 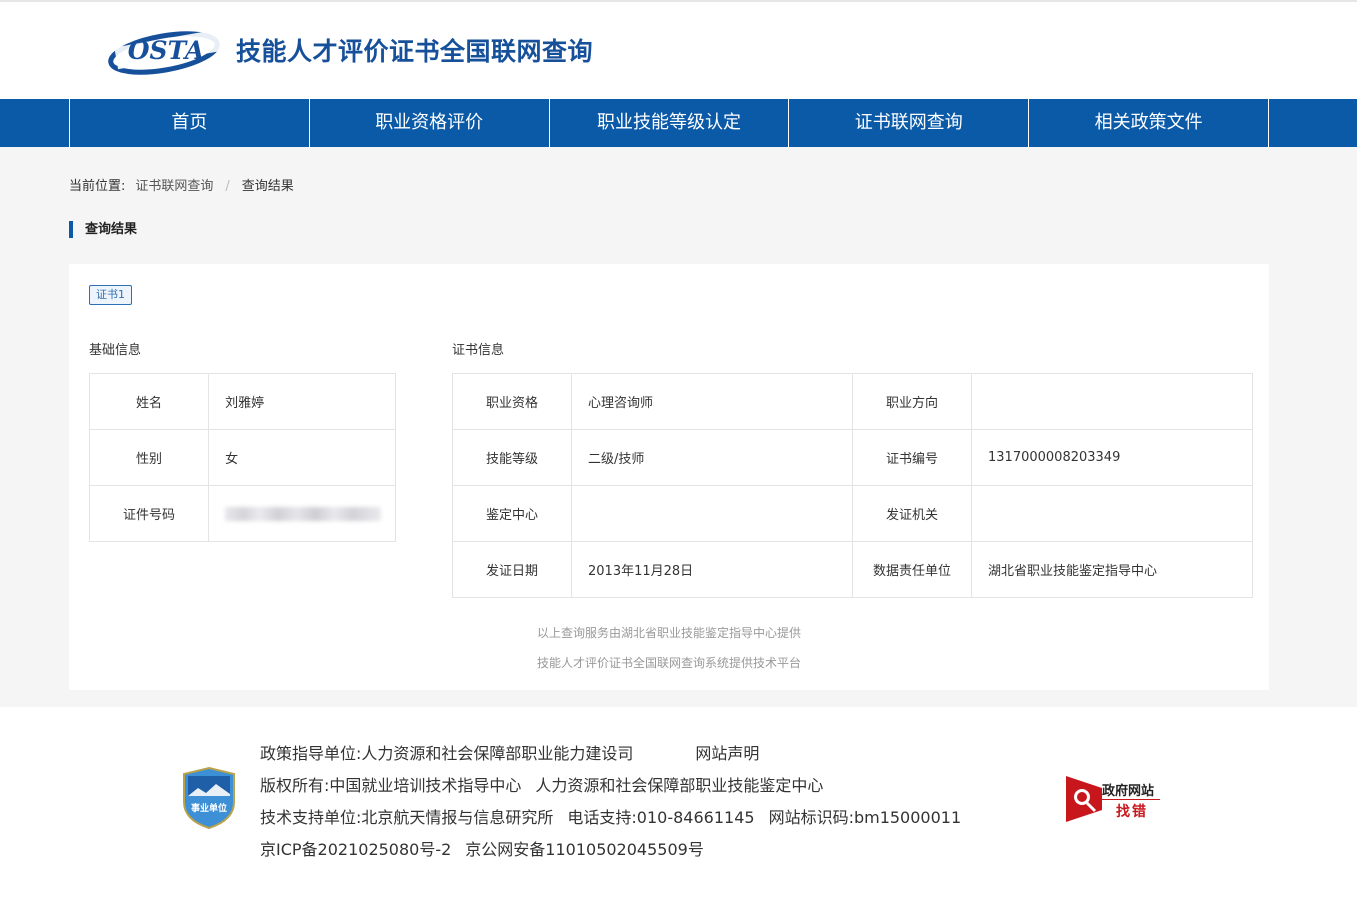 I want to click on occupation-direction-value, so click(x=1112, y=401).